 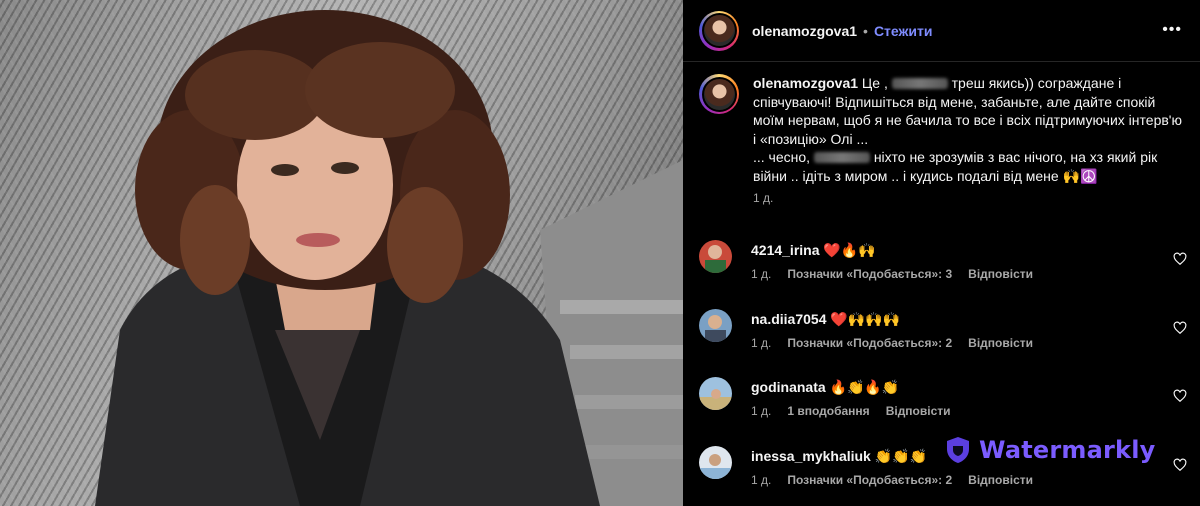 What do you see at coordinates (785, 250) in the screenshot?
I see `comment-username: 4214_irina` at bounding box center [785, 250].